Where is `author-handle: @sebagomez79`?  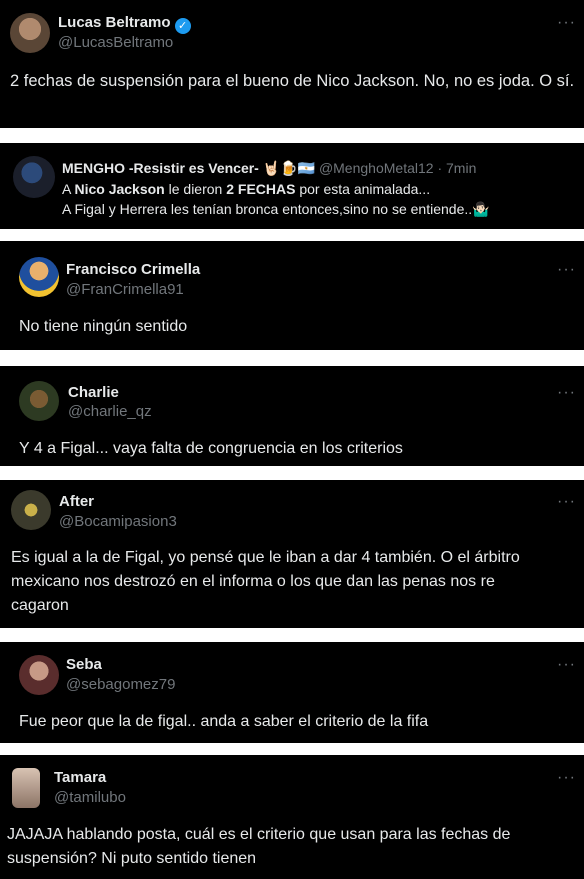
author-handle: @sebagomez79 is located at coordinates (120, 684).